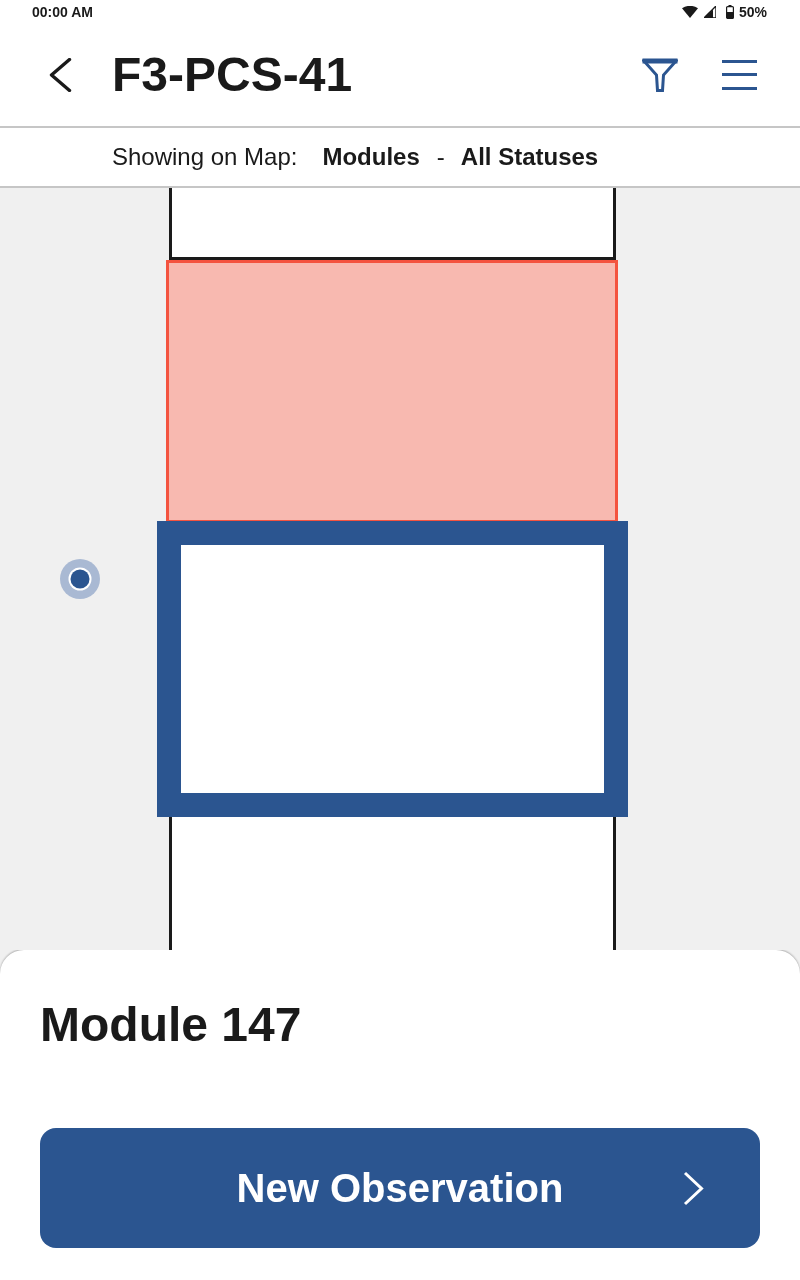 The height and width of the screenshot is (1280, 800). Describe the element at coordinates (80, 579) in the screenshot. I see `location-dot-icon` at that location.